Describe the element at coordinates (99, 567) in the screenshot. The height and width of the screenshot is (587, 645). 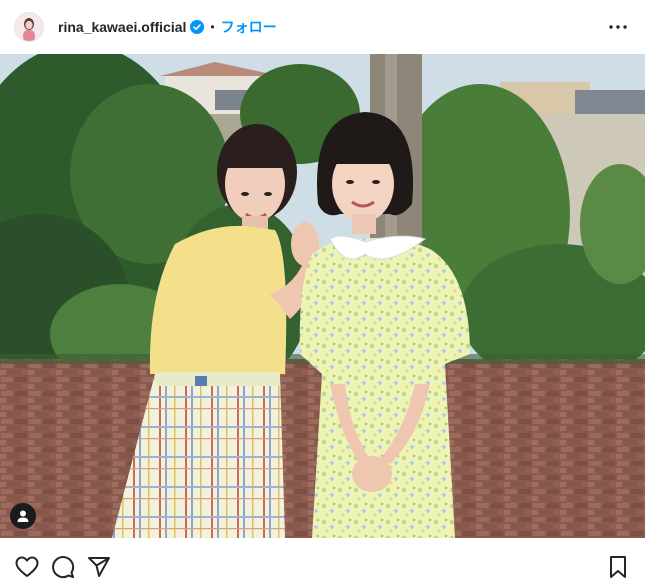
I see `send-icon` at that location.